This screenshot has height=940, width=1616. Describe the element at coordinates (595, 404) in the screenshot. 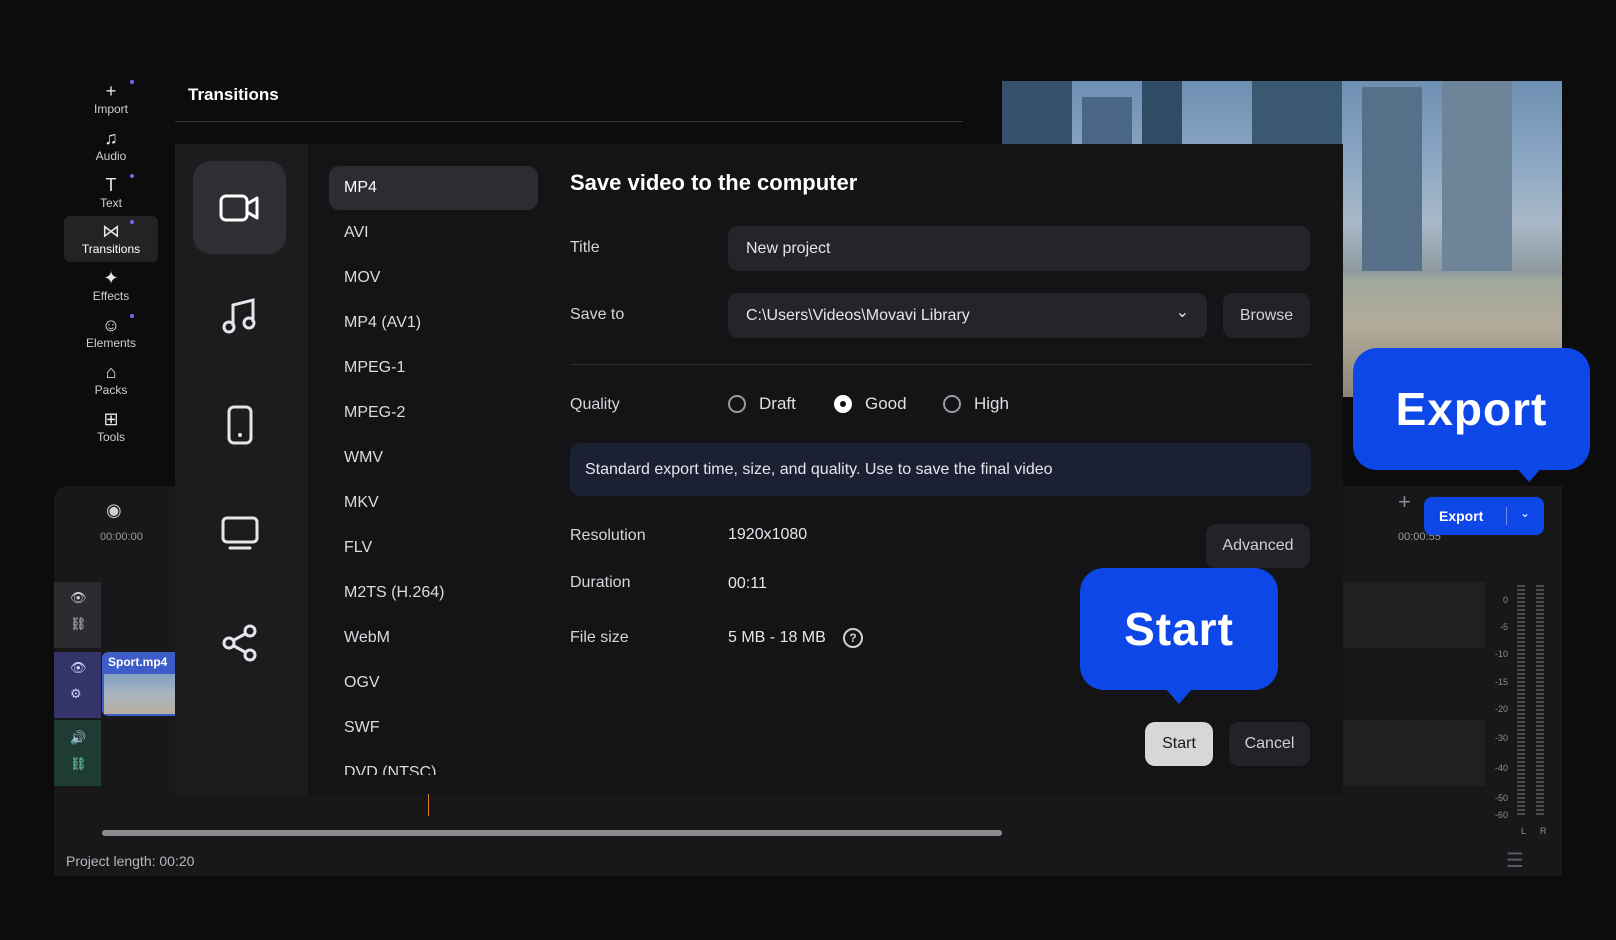

I see `quality-label: Quality` at that location.